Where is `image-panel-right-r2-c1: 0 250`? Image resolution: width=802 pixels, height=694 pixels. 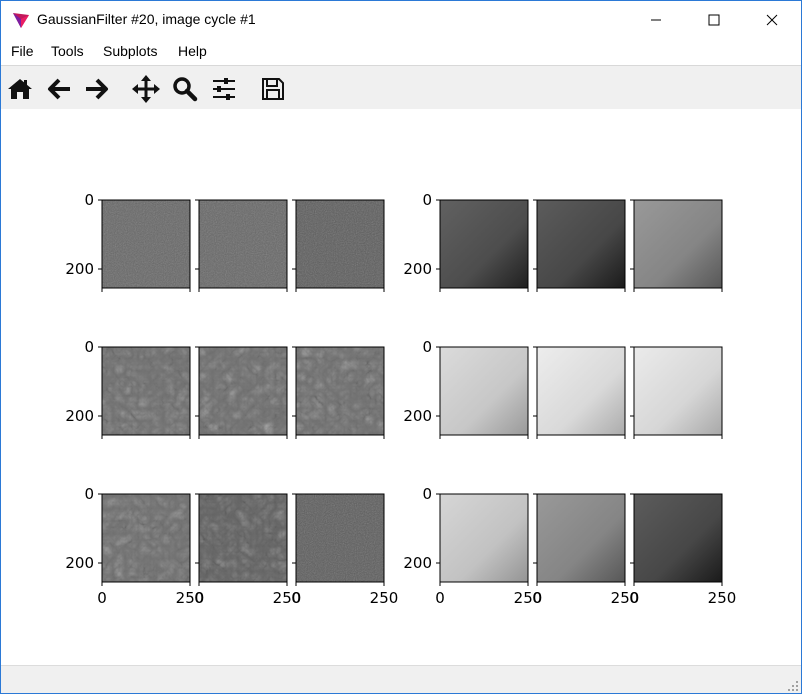 image-panel-right-r2-c1: 0 250 is located at coordinates (585, 550).